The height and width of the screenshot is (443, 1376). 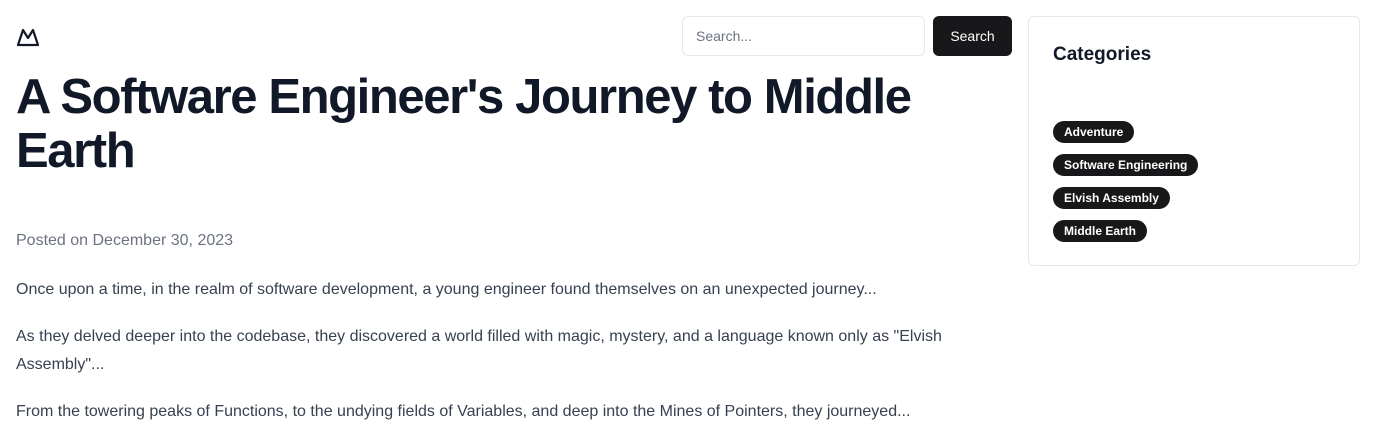 What do you see at coordinates (803, 36) in the screenshot?
I see `search-input` at bounding box center [803, 36].